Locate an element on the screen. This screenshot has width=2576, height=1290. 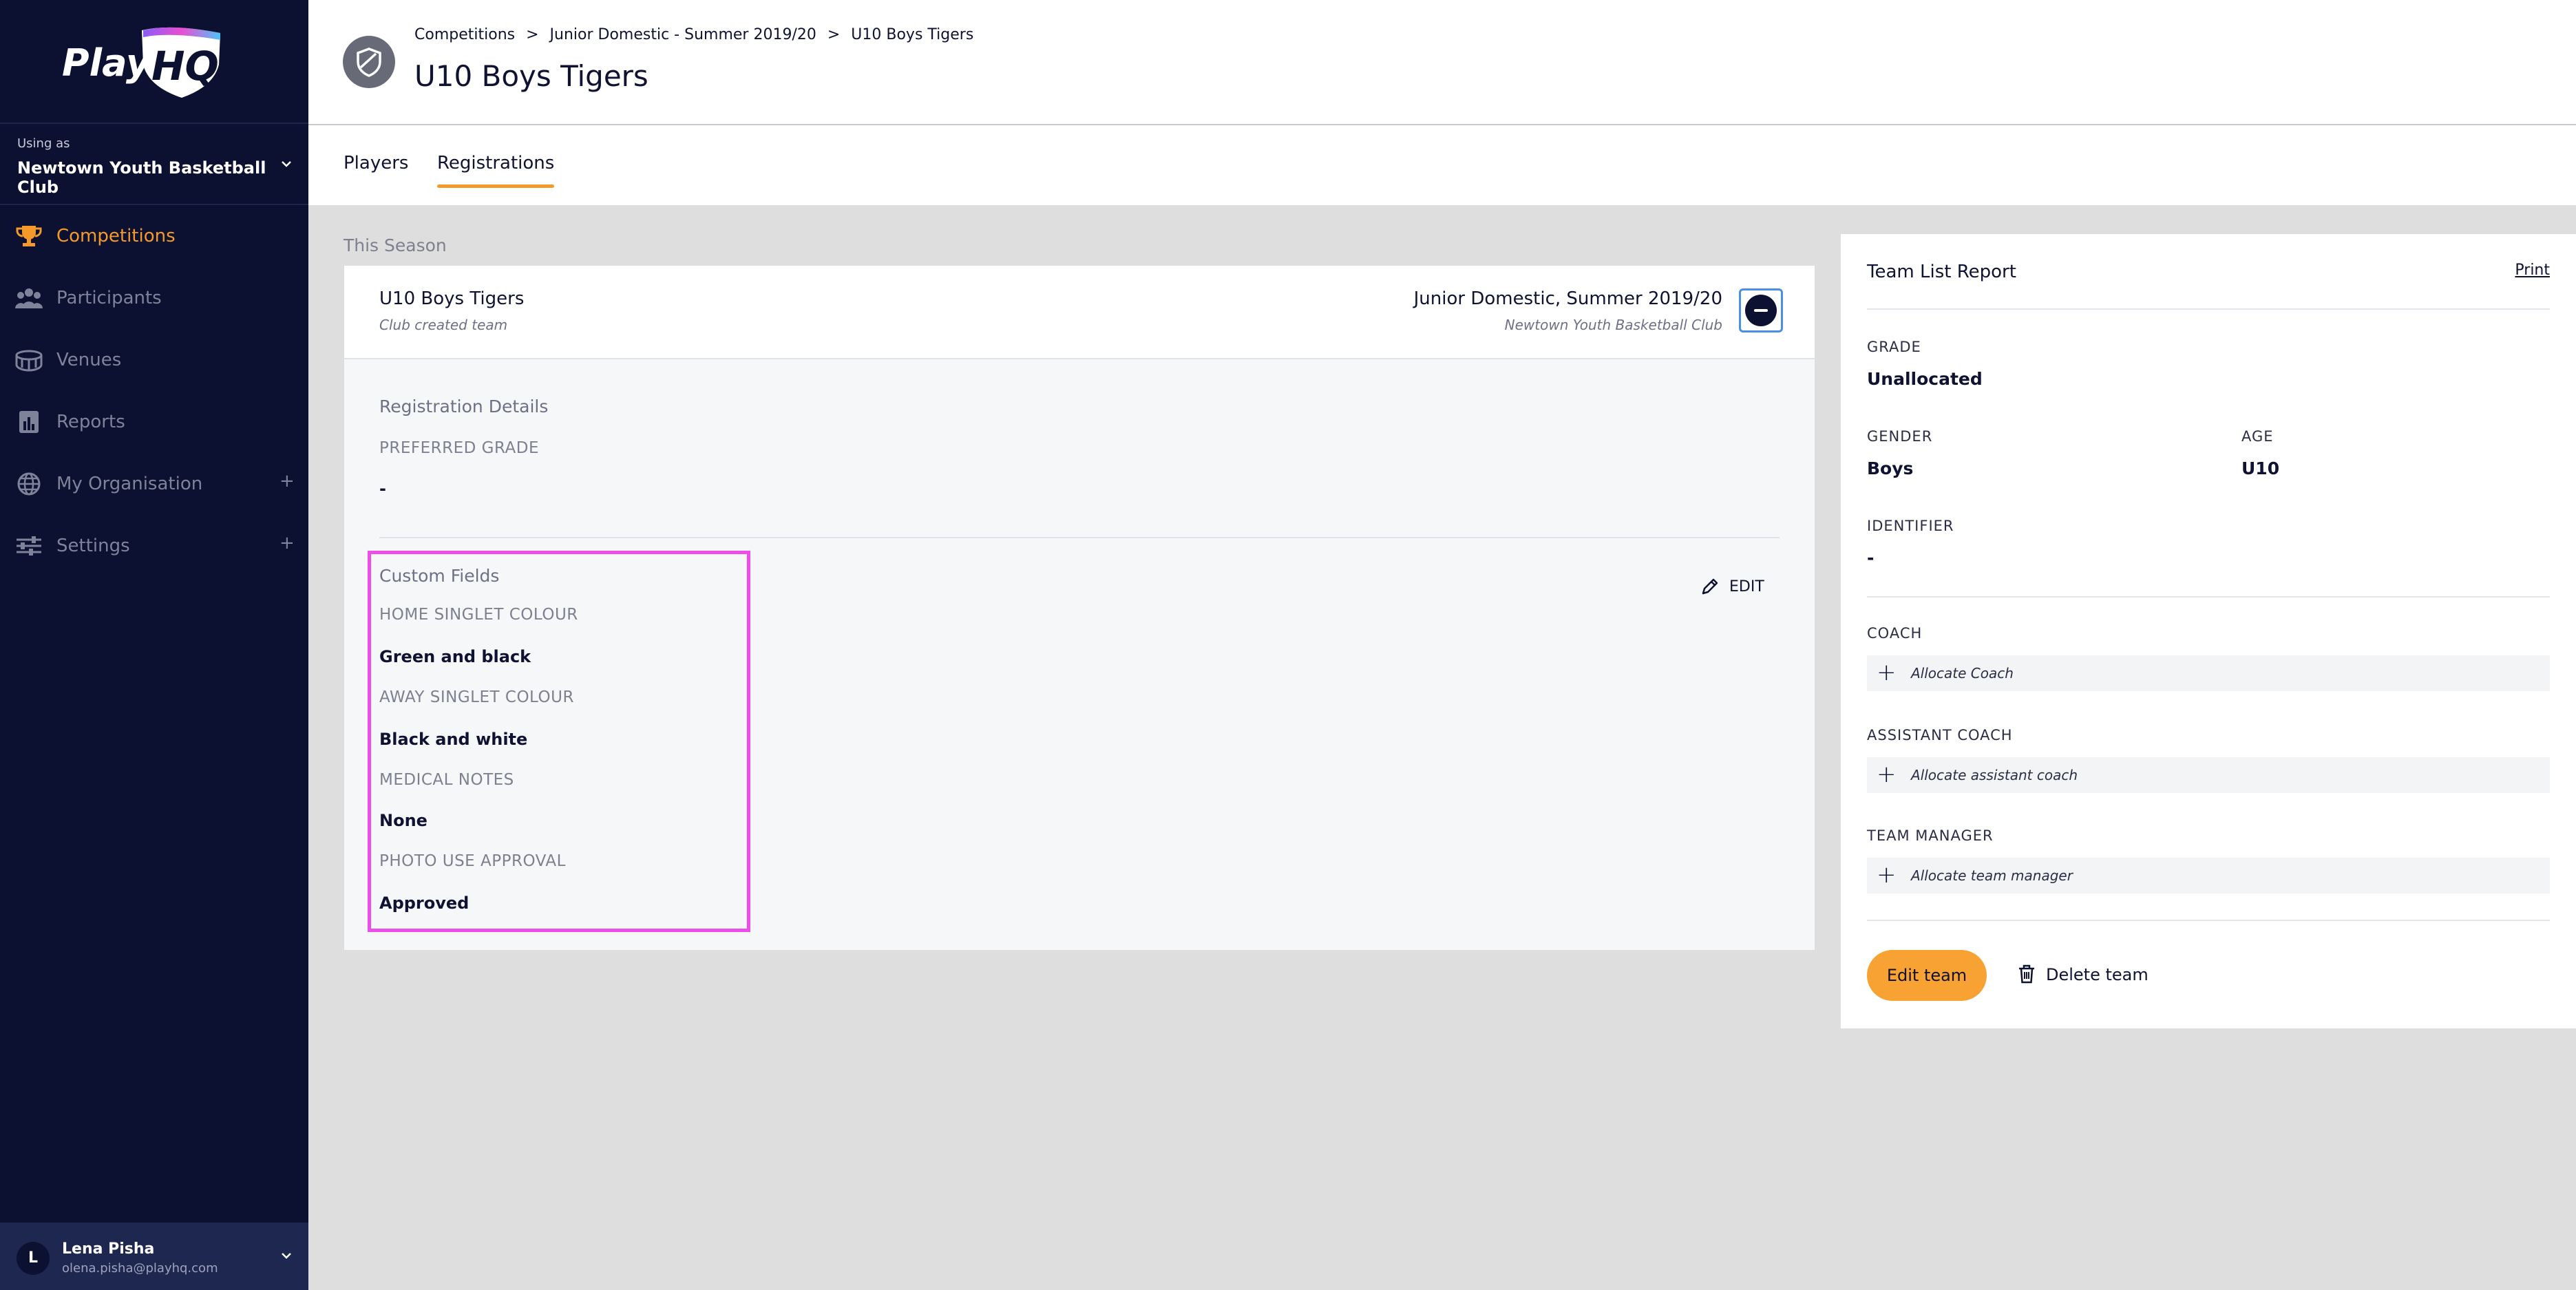
allocate-assistant-coach-label: Allocate assistant coach is located at coordinates (1995, 775).